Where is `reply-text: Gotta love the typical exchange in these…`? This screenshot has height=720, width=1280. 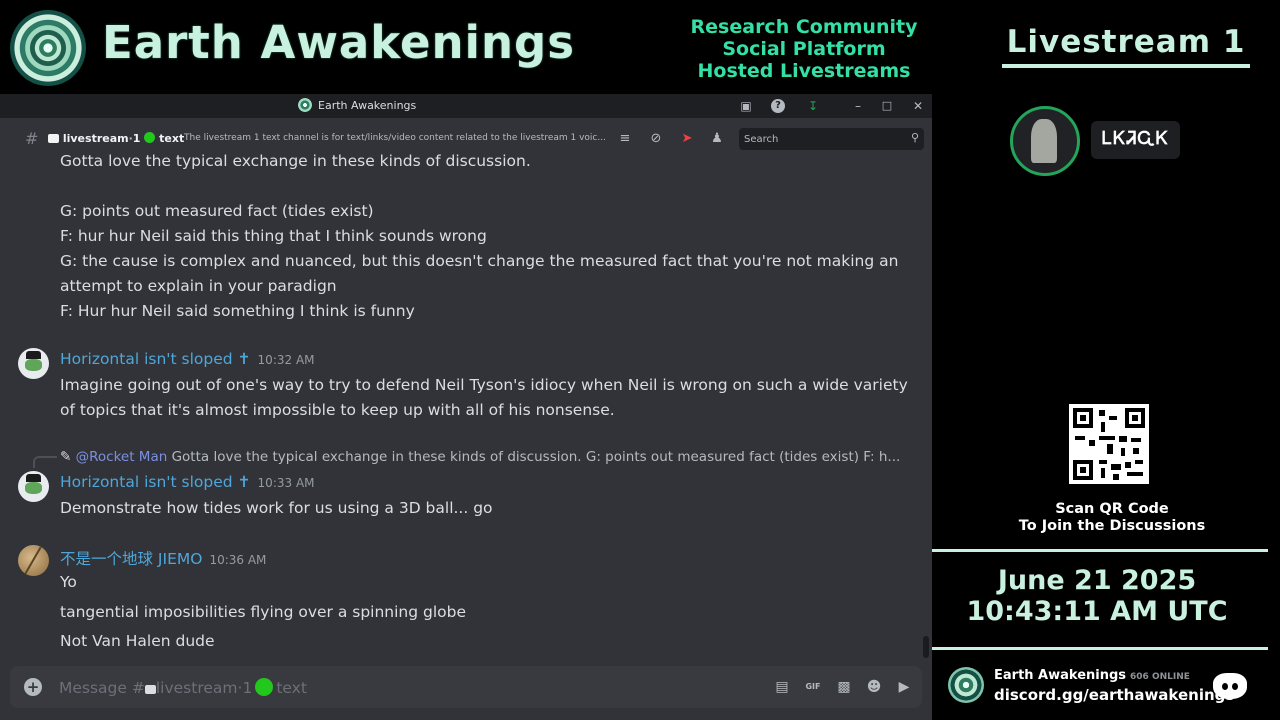 reply-text: Gotta love the typical exchange in these… is located at coordinates (536, 457).